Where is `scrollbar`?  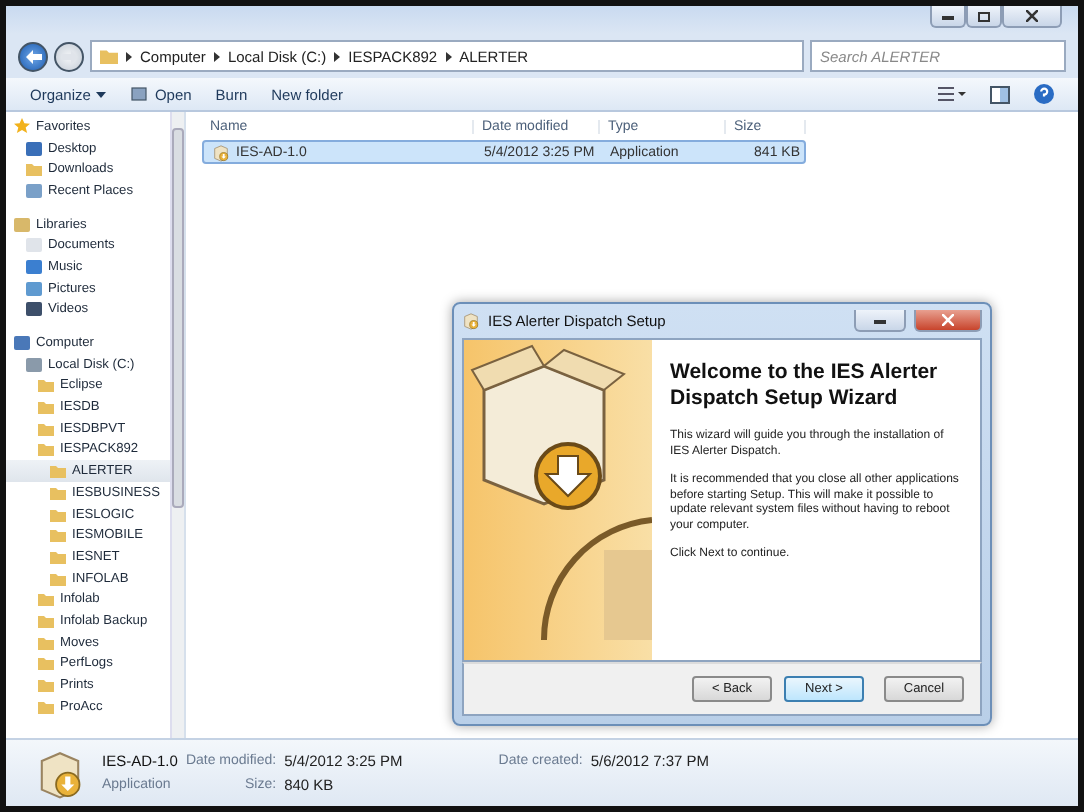 scrollbar is located at coordinates (177, 425).